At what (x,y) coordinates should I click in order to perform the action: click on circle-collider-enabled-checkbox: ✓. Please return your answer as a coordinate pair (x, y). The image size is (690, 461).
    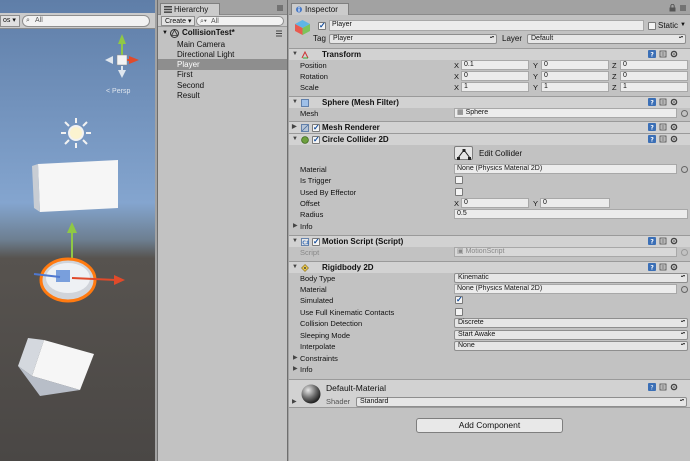
    Looking at the image, I should click on (316, 140).